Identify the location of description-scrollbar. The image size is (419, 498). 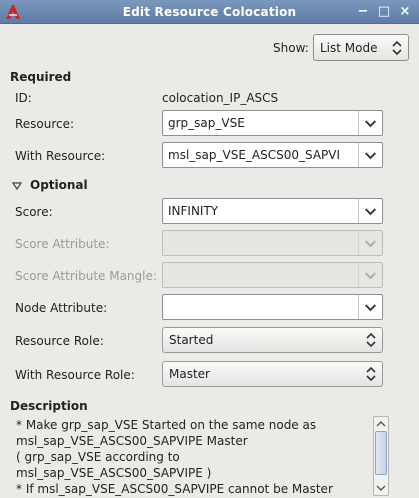
(381, 456).